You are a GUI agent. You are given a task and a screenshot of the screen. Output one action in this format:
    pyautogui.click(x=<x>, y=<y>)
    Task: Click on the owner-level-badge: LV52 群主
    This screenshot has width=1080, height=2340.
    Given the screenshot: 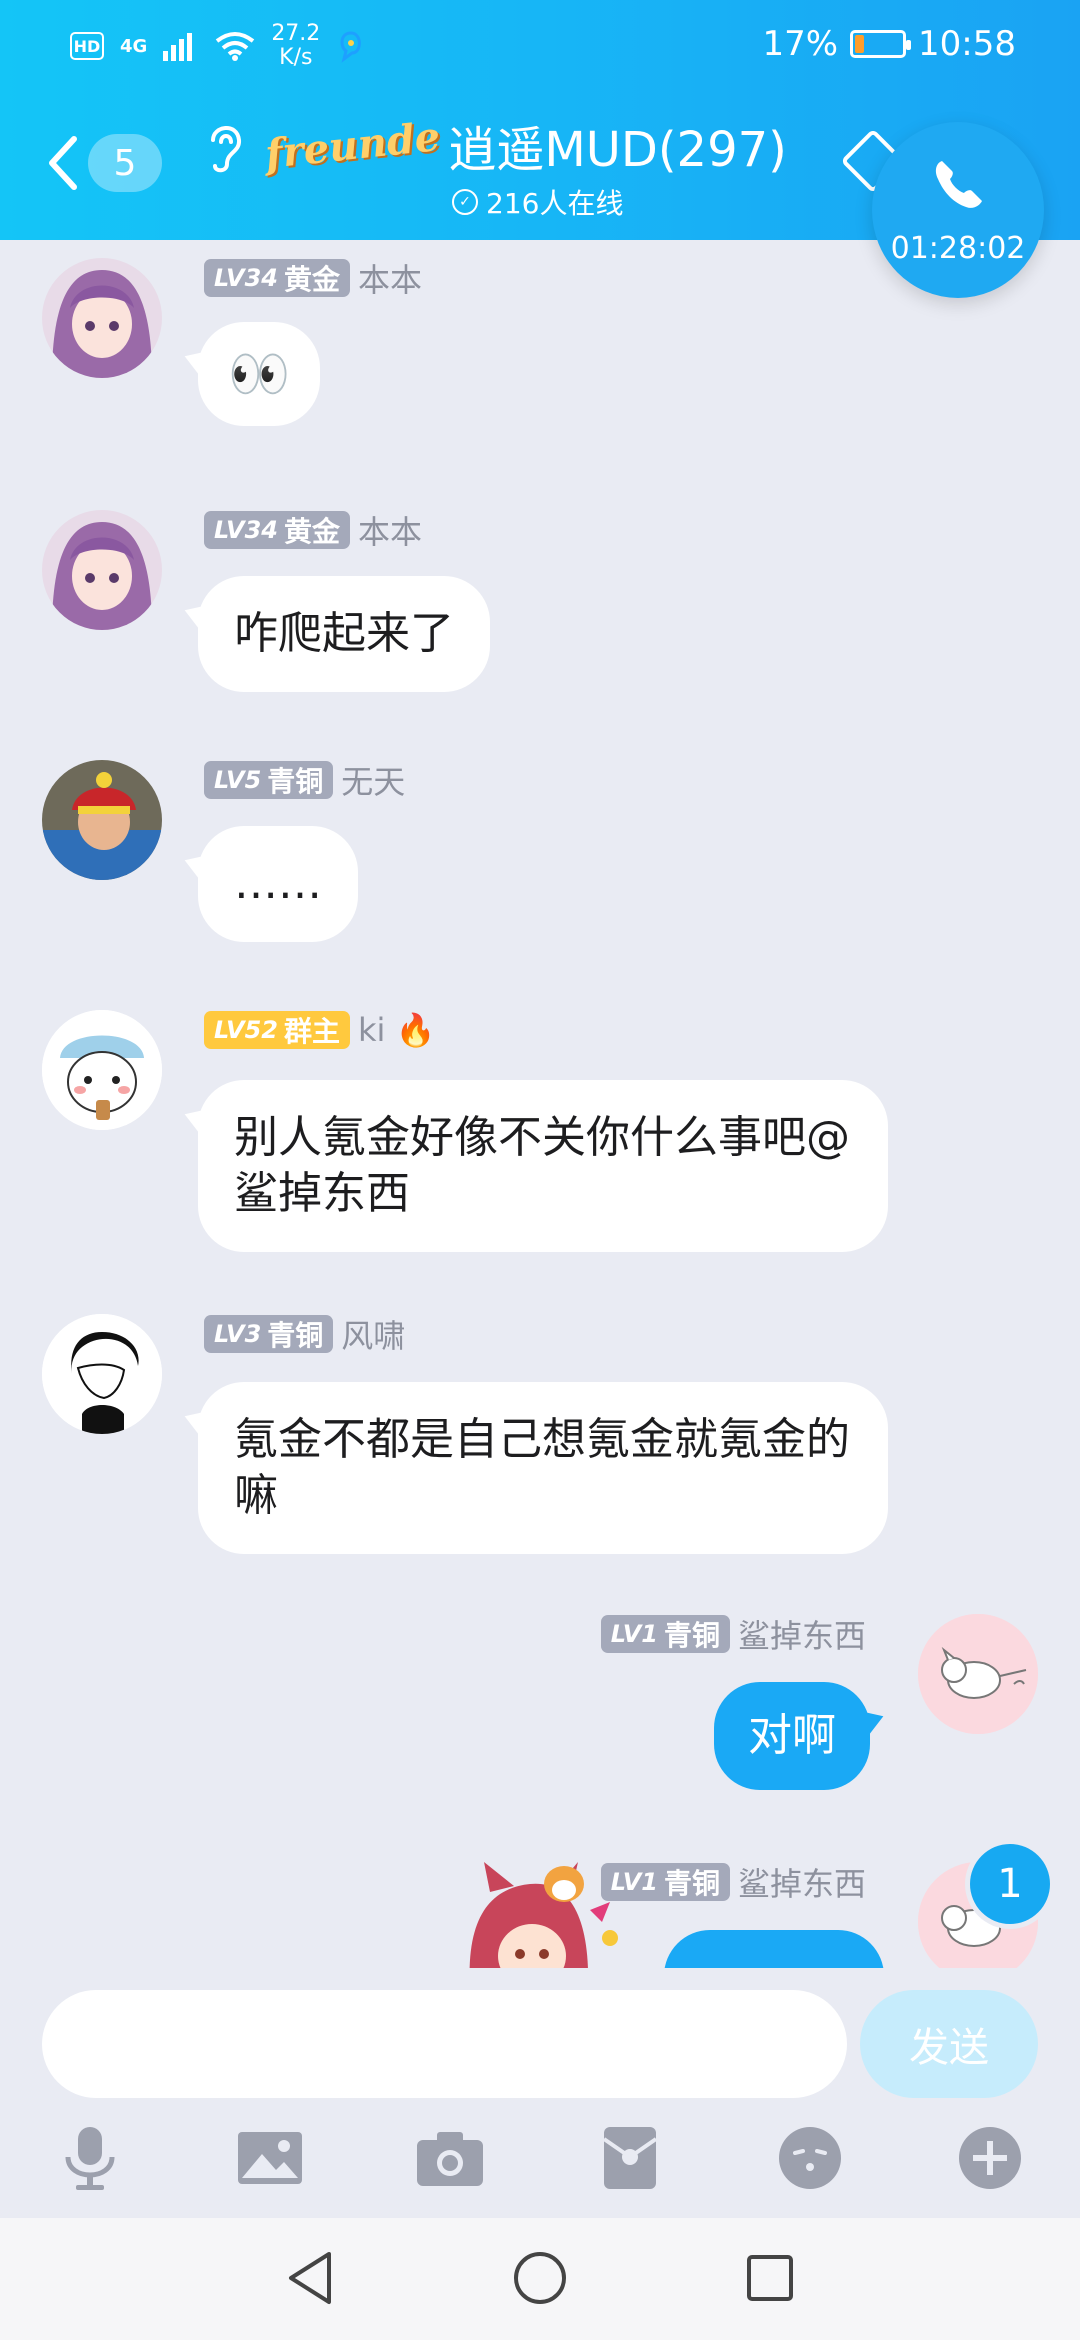 What is the action you would take?
    pyautogui.click(x=277, y=1030)
    